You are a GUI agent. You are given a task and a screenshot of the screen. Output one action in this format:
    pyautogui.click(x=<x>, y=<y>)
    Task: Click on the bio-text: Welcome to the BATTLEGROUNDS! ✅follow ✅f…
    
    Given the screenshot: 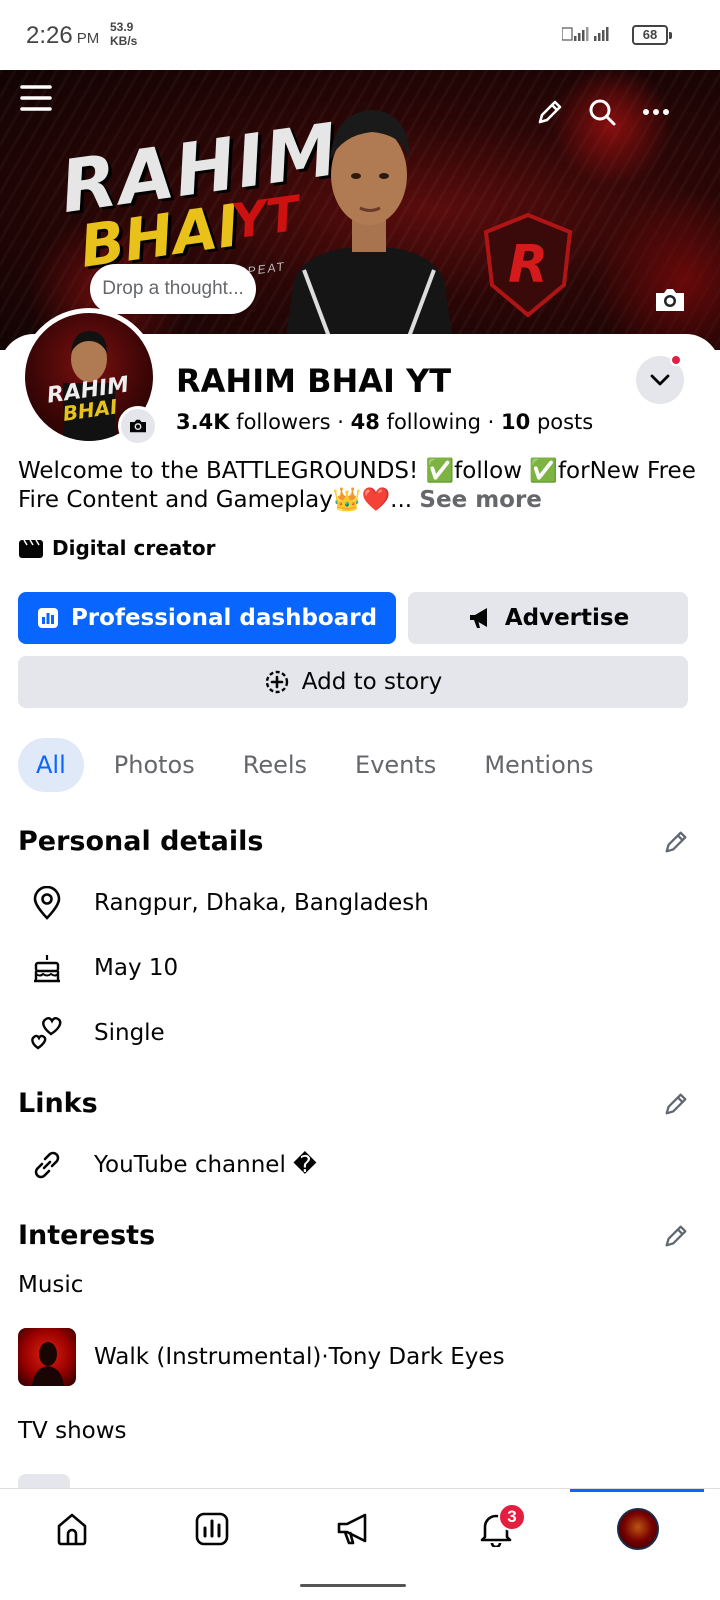 What is the action you would take?
    pyautogui.click(x=357, y=485)
    